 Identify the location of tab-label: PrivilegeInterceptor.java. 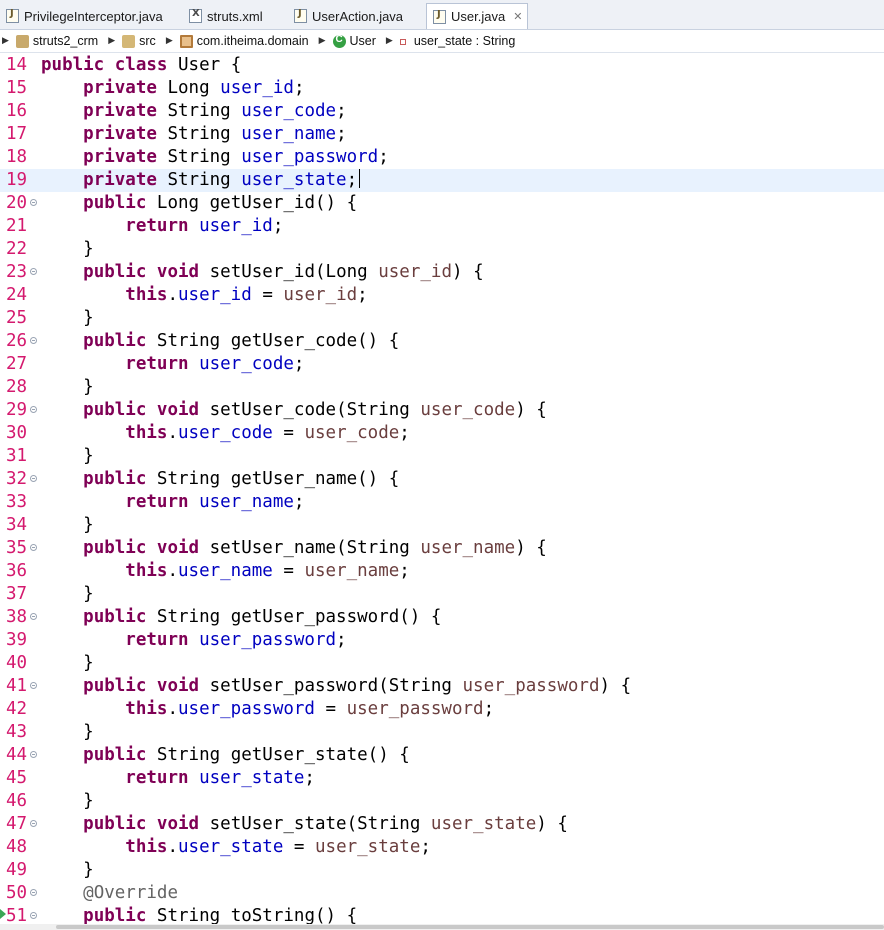
(93, 16).